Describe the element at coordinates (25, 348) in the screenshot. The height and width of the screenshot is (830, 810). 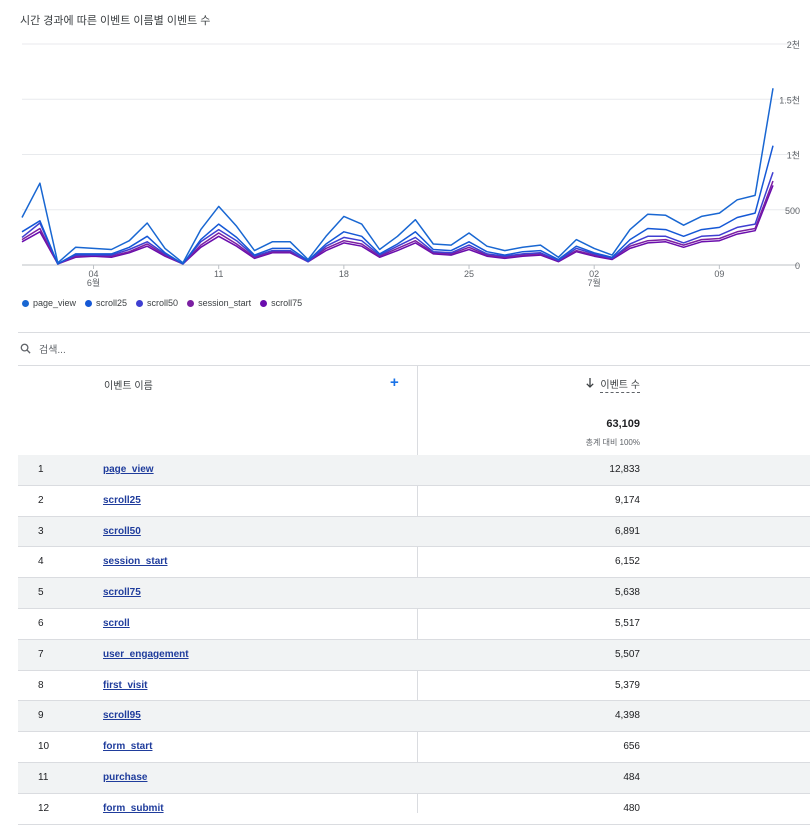
I see `search-icon` at that location.